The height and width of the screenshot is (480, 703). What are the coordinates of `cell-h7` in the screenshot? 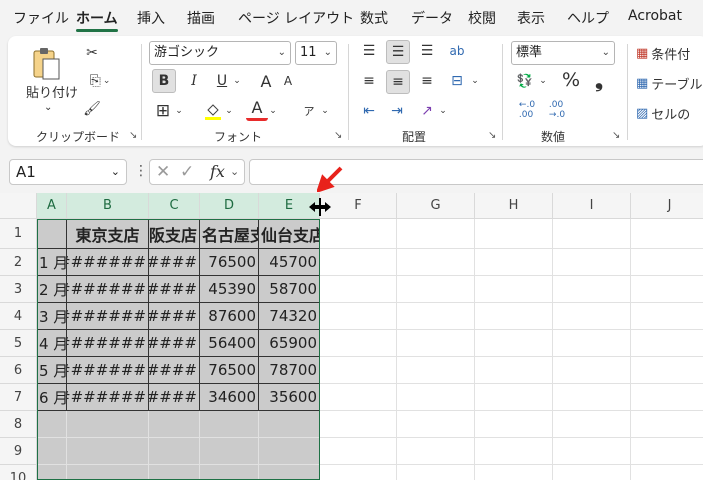 It's located at (514, 397).